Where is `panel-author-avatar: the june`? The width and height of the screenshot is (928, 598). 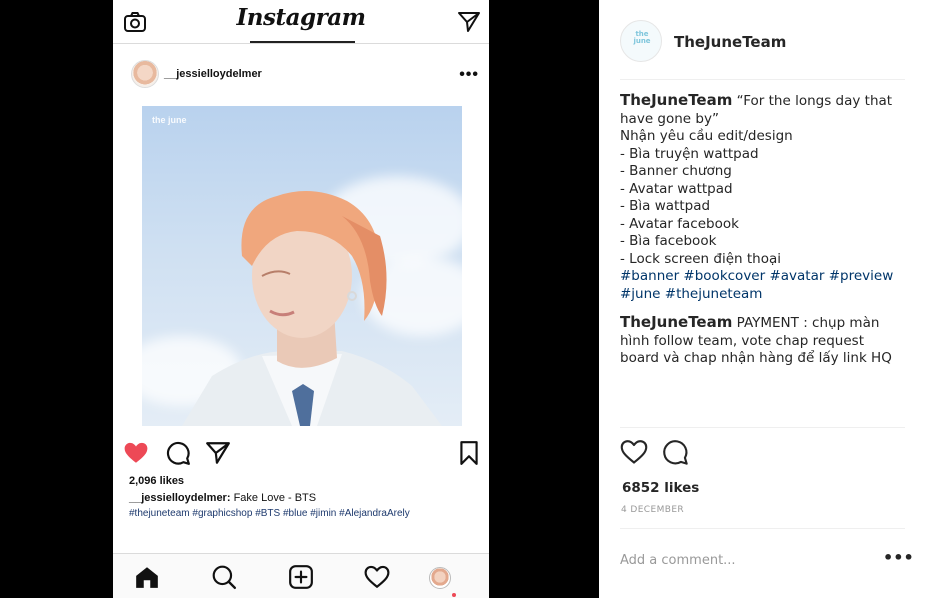
panel-author-avatar: the june is located at coordinates (641, 41).